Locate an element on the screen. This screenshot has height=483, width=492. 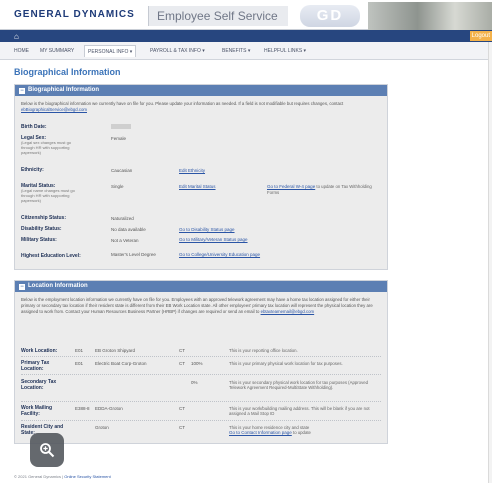
primary-tax-state: CT is located at coordinates (182, 363).